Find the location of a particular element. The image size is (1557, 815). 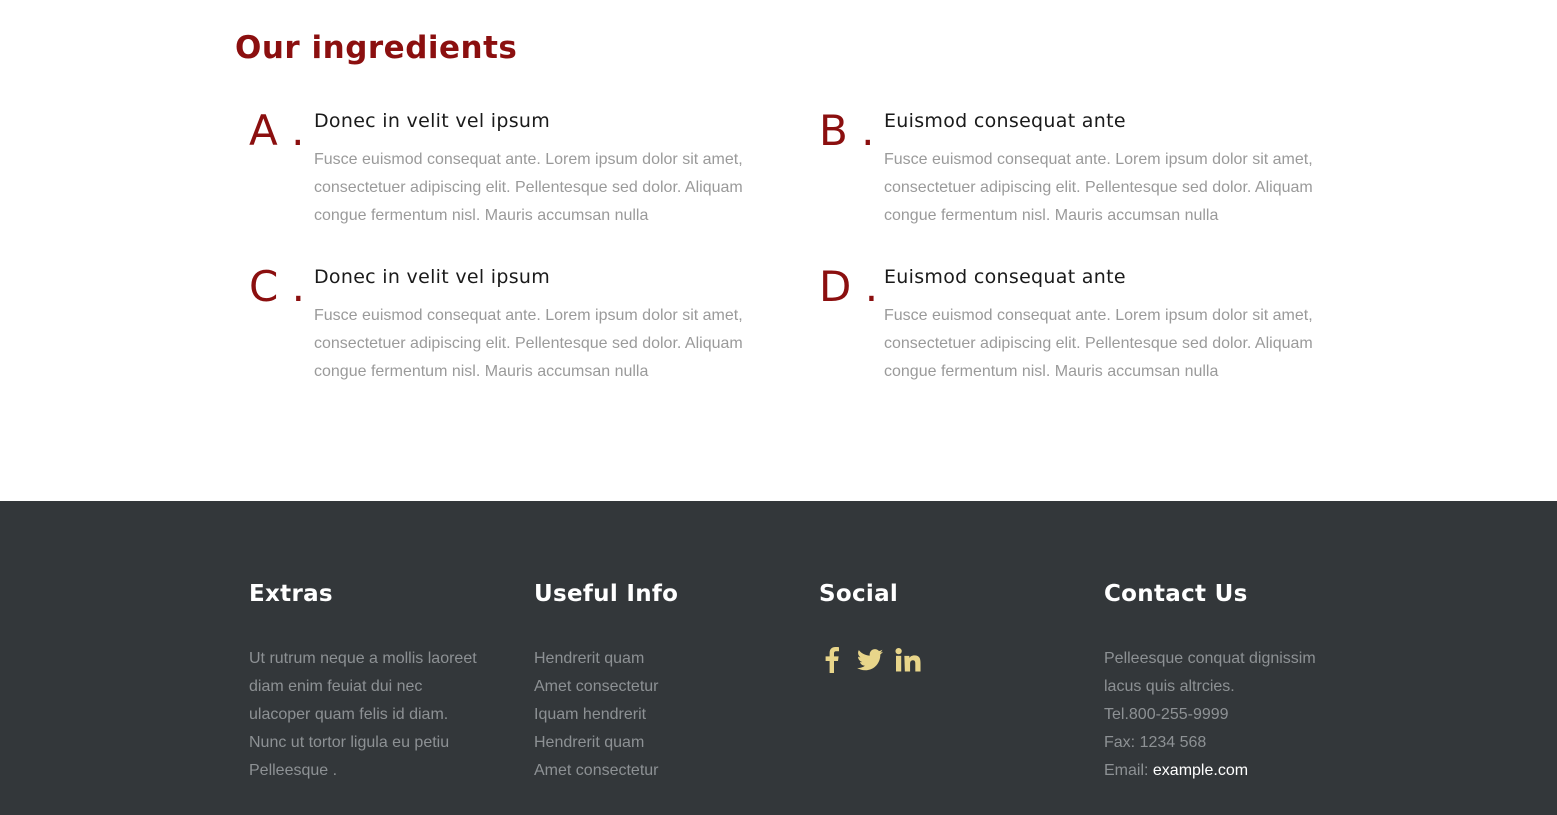

ingredient-letter: A . is located at coordinates (277, 130).